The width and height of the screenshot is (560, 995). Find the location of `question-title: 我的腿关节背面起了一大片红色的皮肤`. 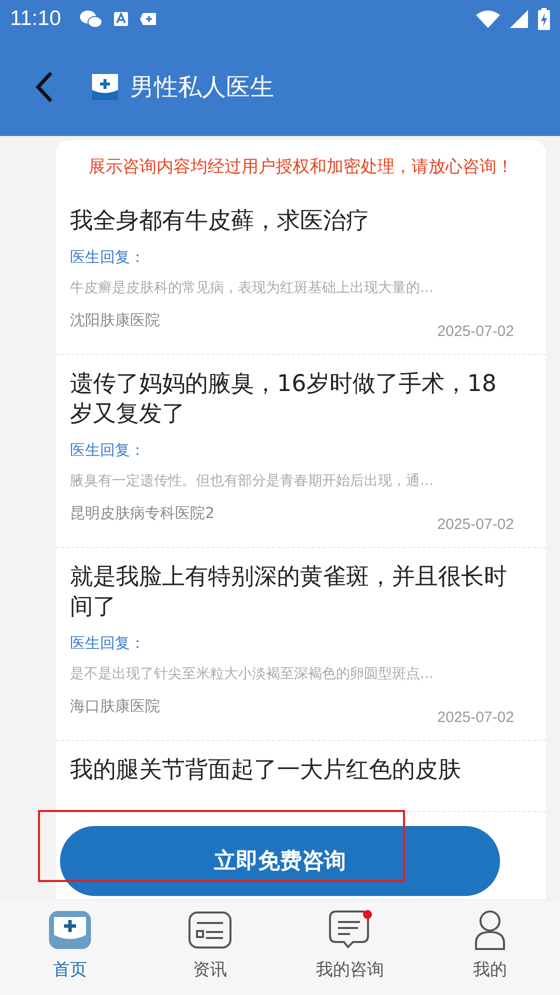

question-title: 我的腿关节背面起了一大片红色的皮肤 is located at coordinates (292, 770).